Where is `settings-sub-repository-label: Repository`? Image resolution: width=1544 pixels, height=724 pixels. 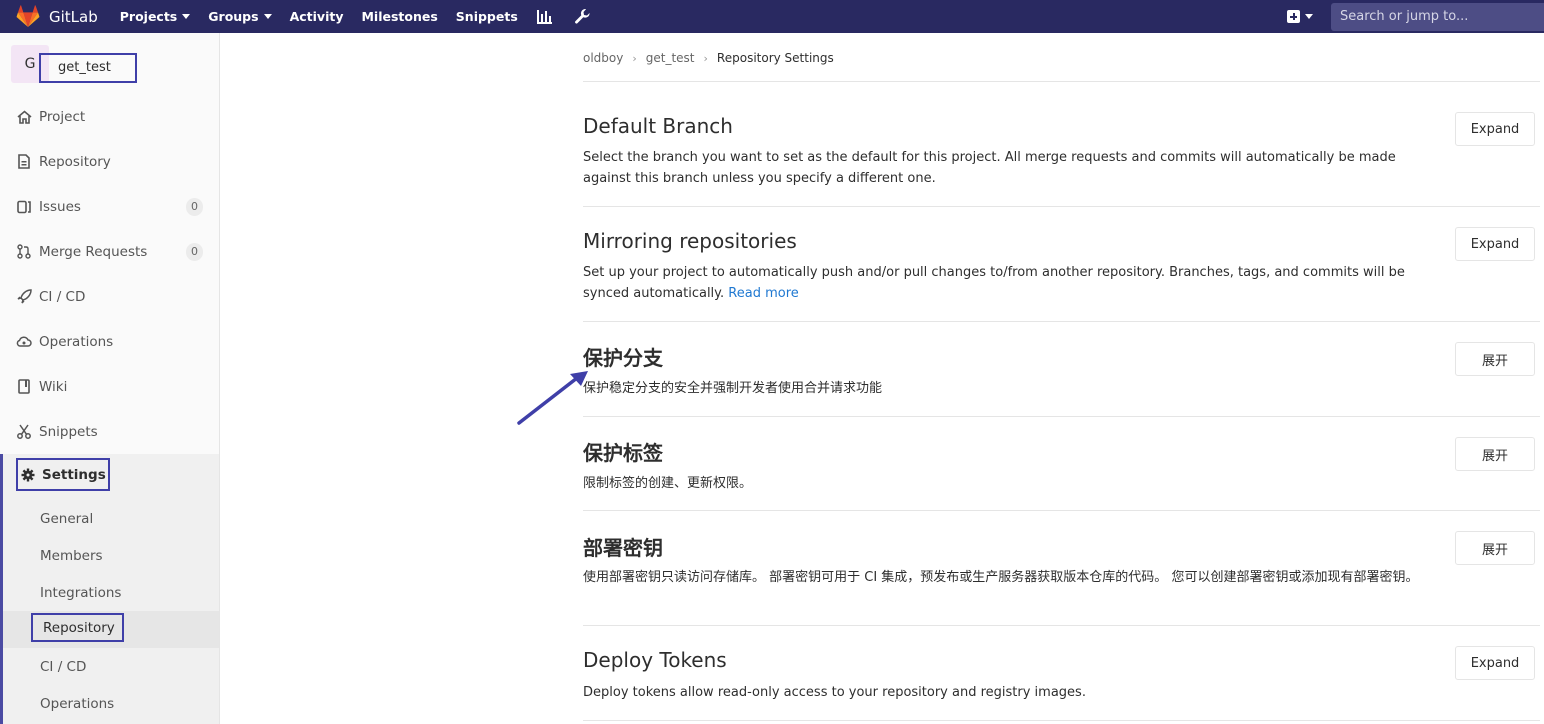
settings-sub-repository-label: Repository is located at coordinates (77, 627).